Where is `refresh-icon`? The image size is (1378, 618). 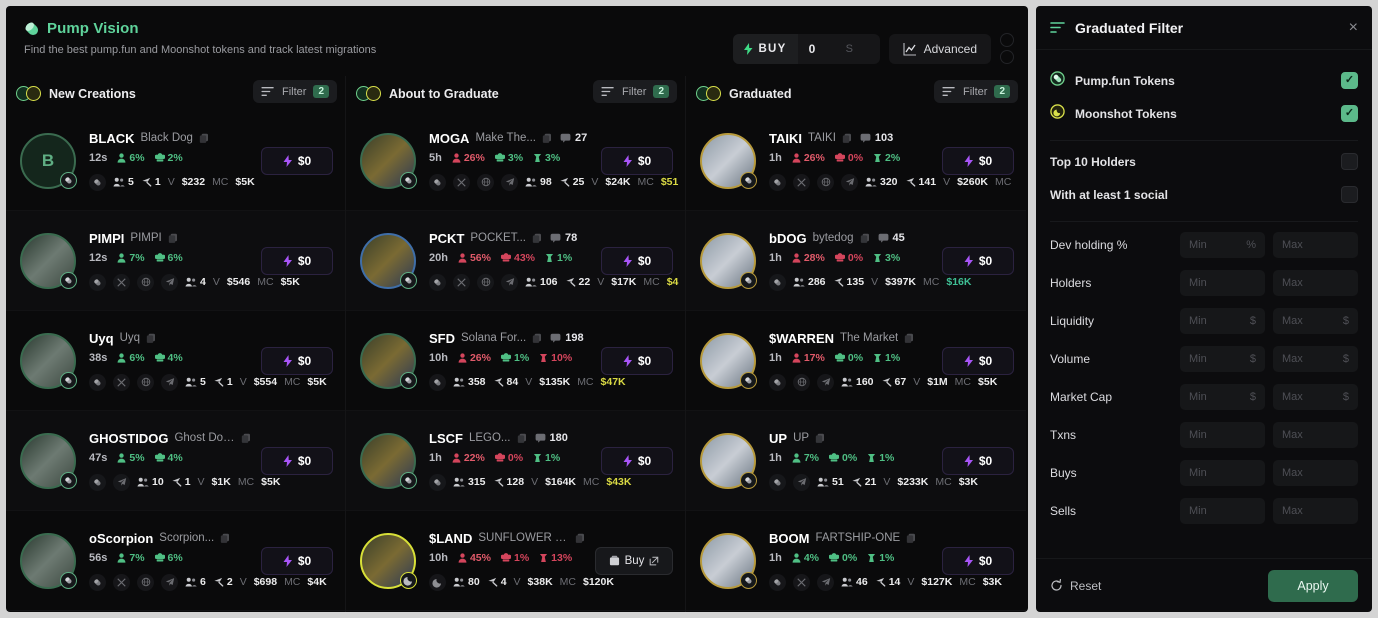
refresh-icon is located at coordinates (1007, 40).